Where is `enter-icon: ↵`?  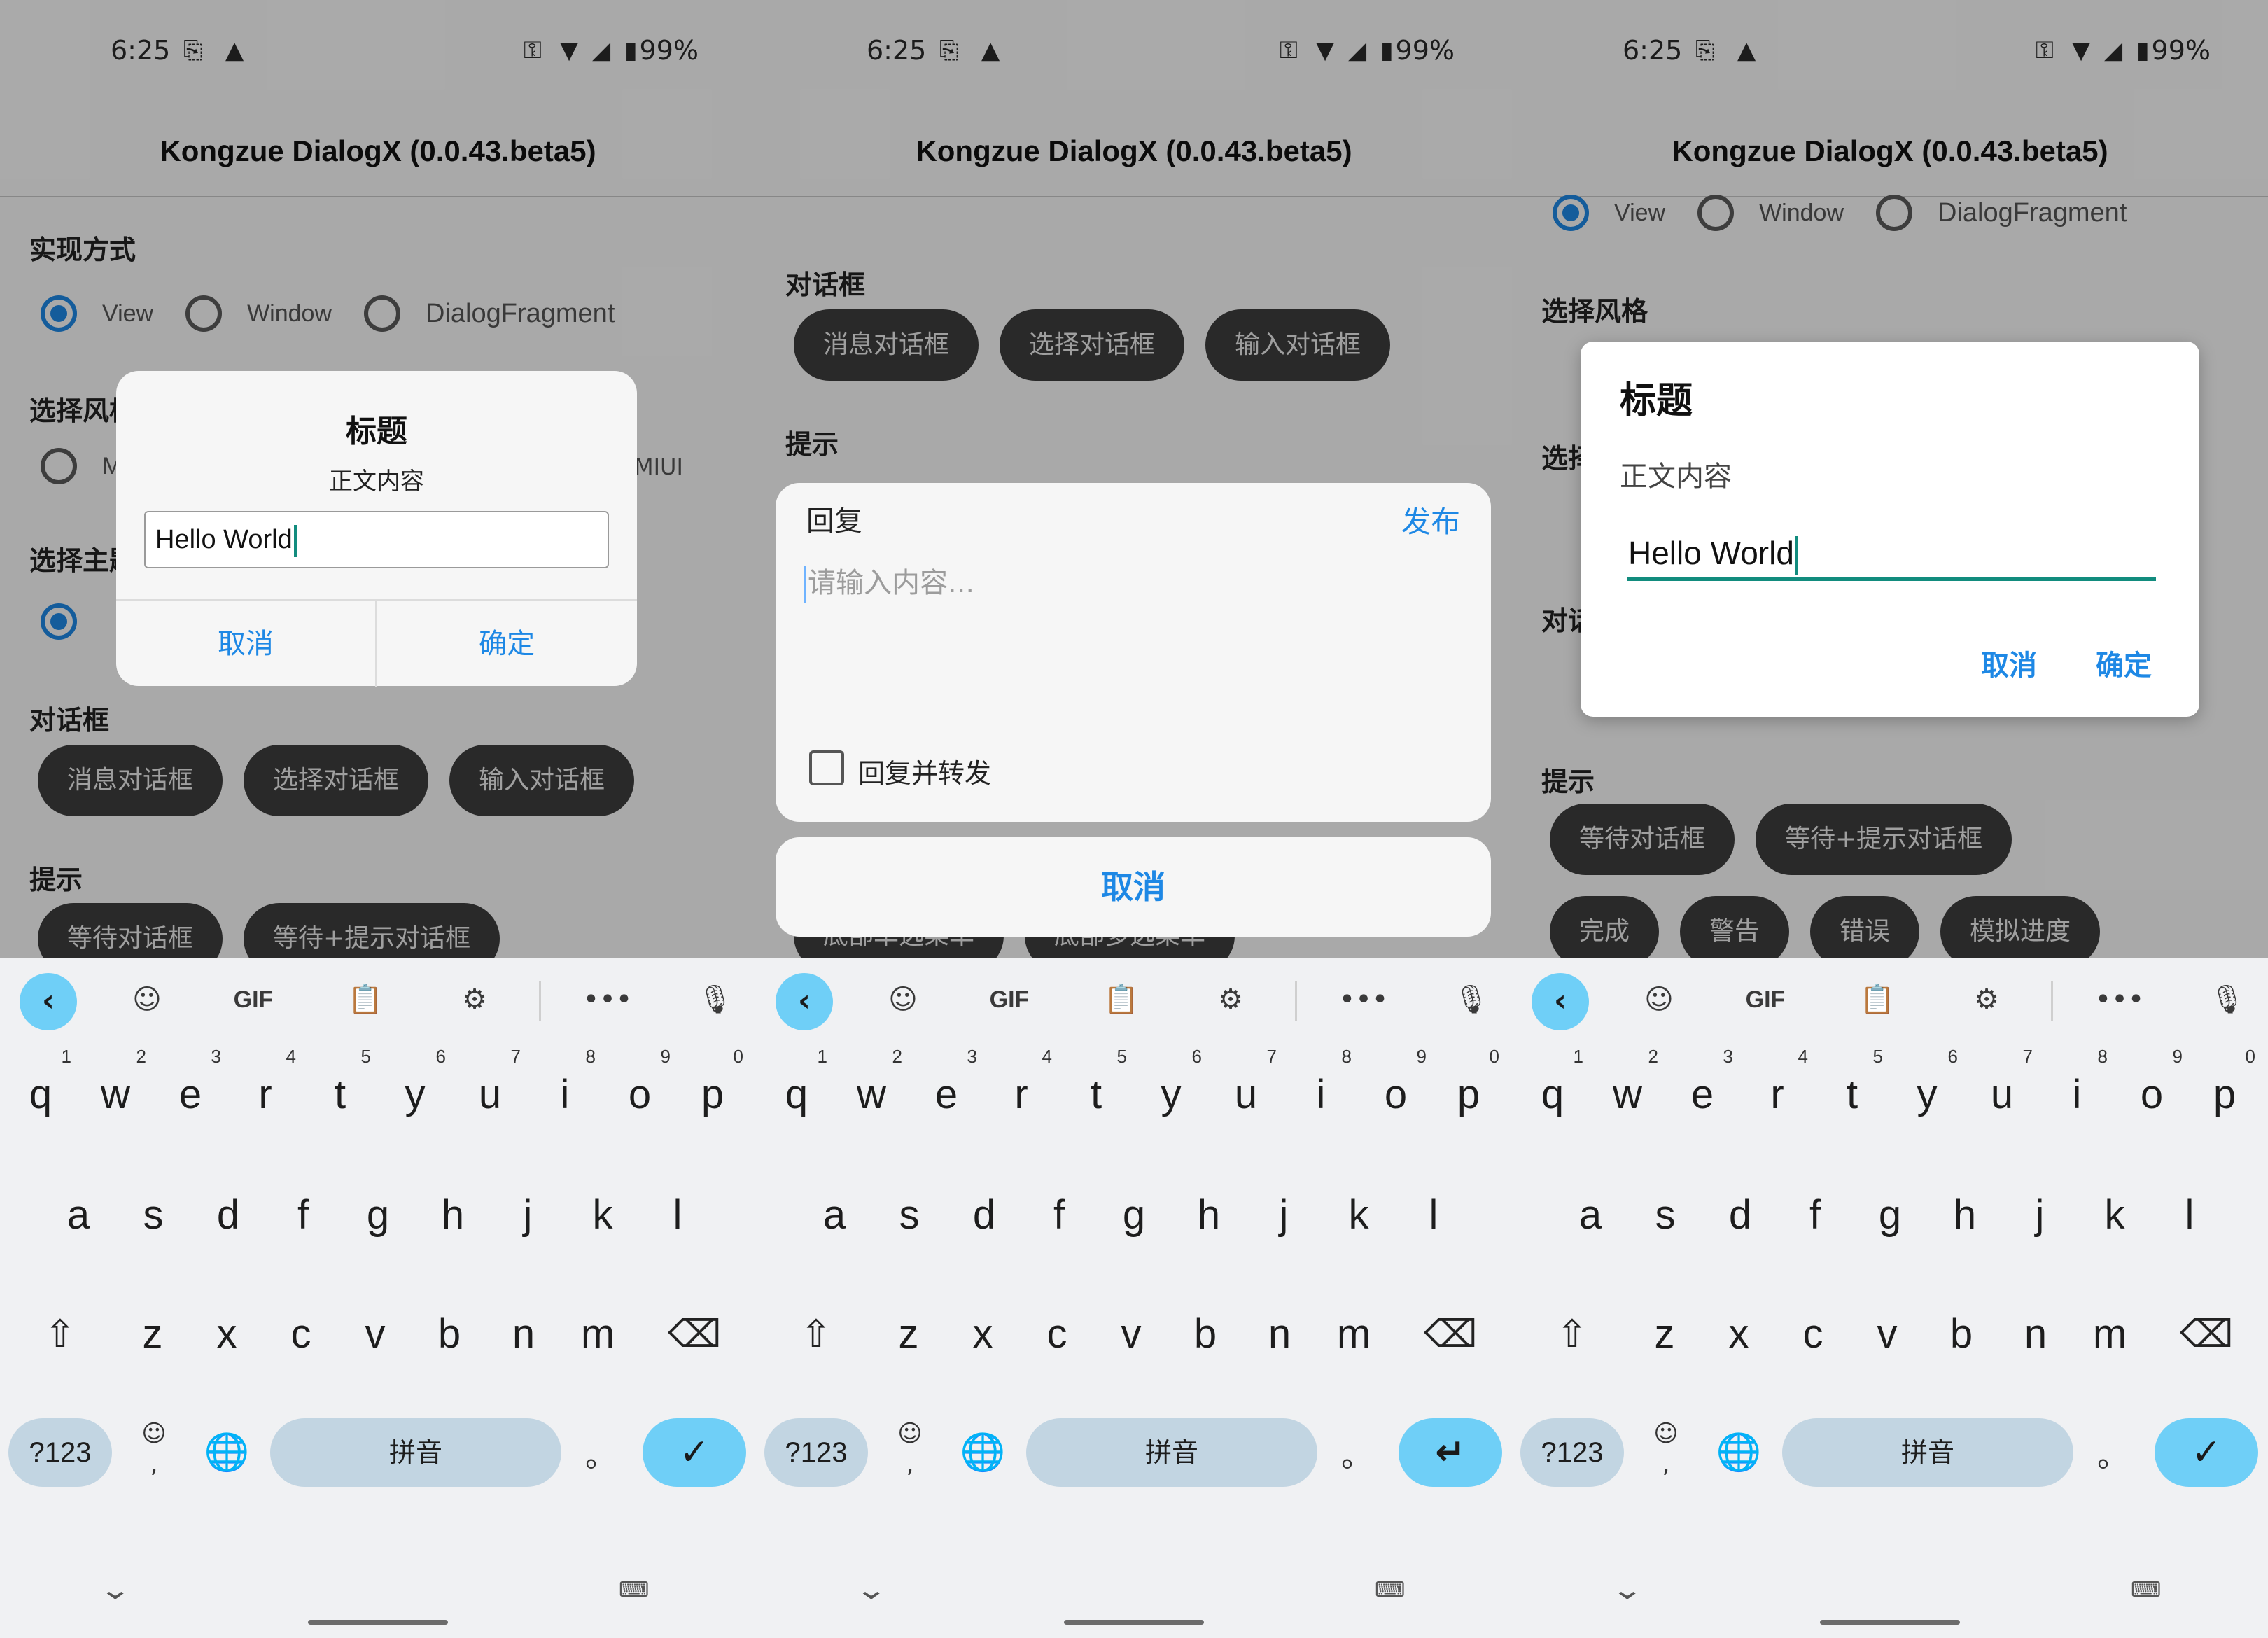
enter-icon: ↵ is located at coordinates (1450, 1452).